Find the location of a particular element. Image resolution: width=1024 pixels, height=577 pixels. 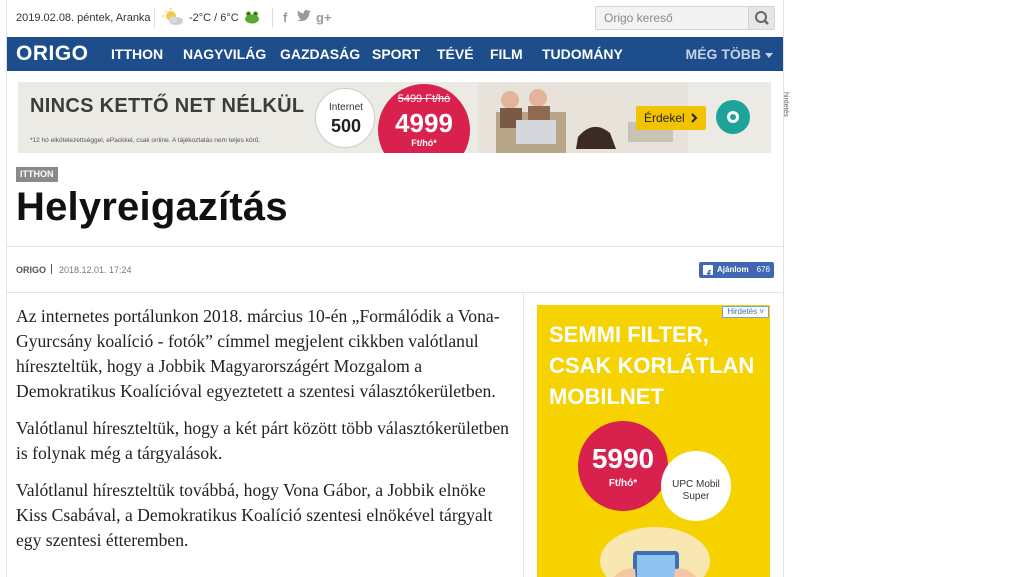

side-ad-plan-name: UPC Mobil Super is located at coordinates (696, 490).